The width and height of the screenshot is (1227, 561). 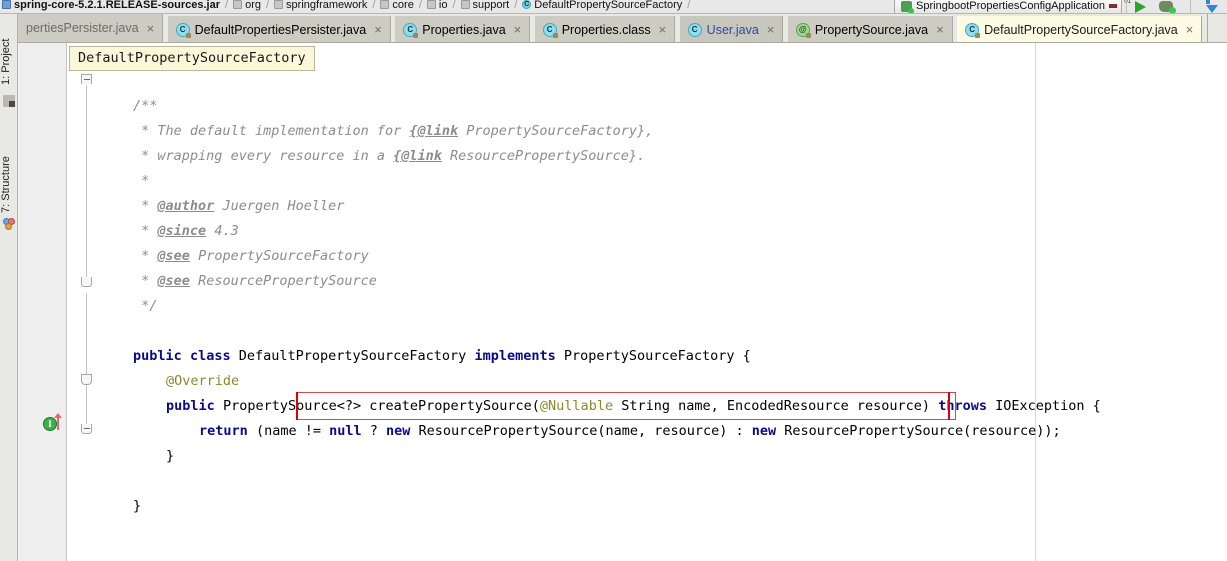 What do you see at coordinates (485, 6) in the screenshot?
I see `breadcrumb-item-support: support` at bounding box center [485, 6].